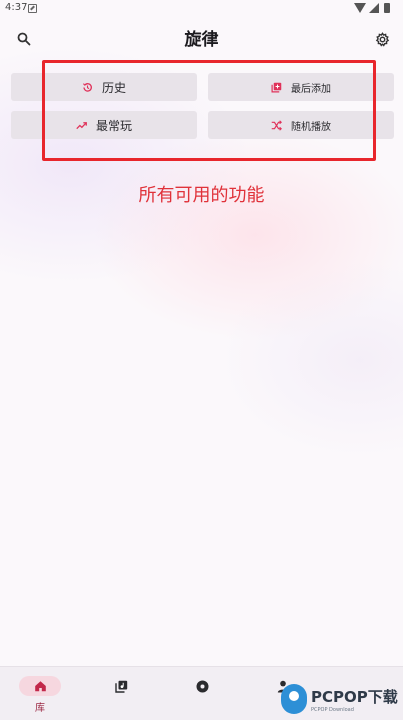  I want to click on home-icon, so click(40, 686).